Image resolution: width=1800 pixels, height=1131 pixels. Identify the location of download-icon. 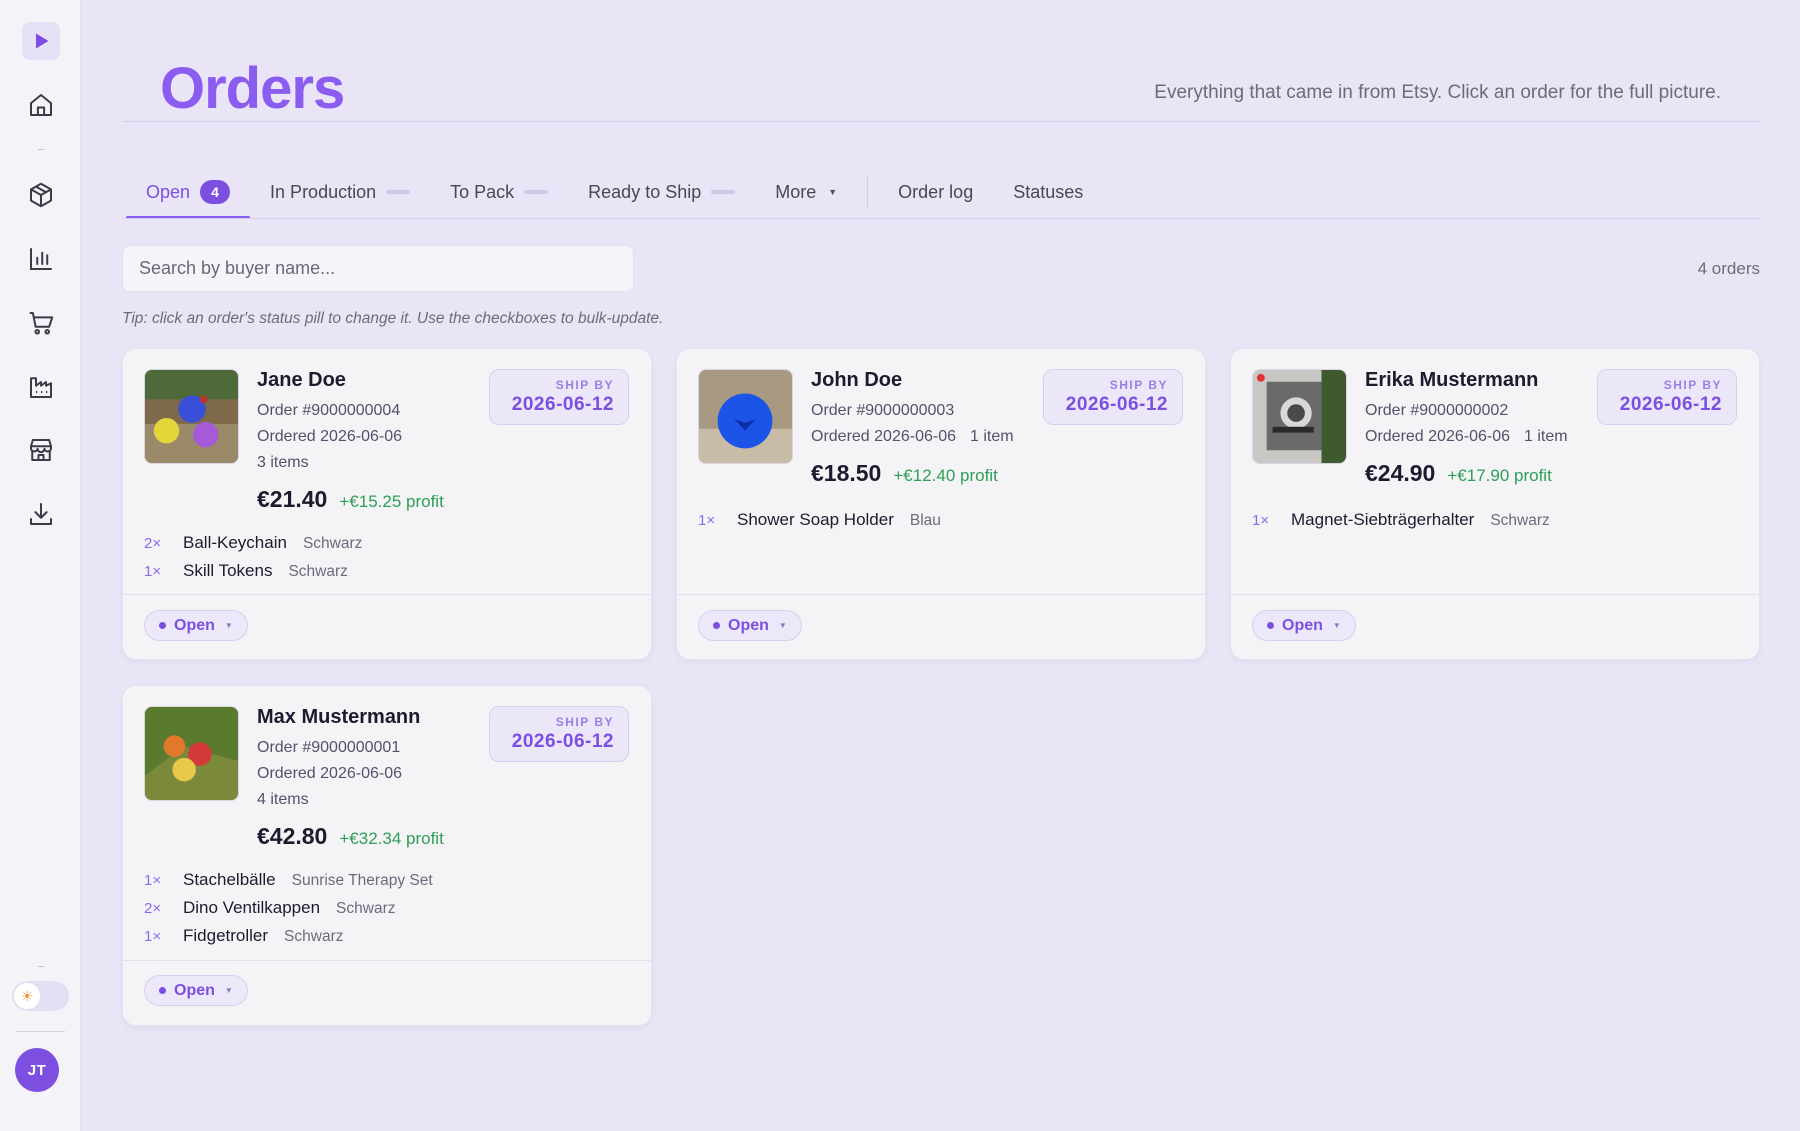
(40, 513).